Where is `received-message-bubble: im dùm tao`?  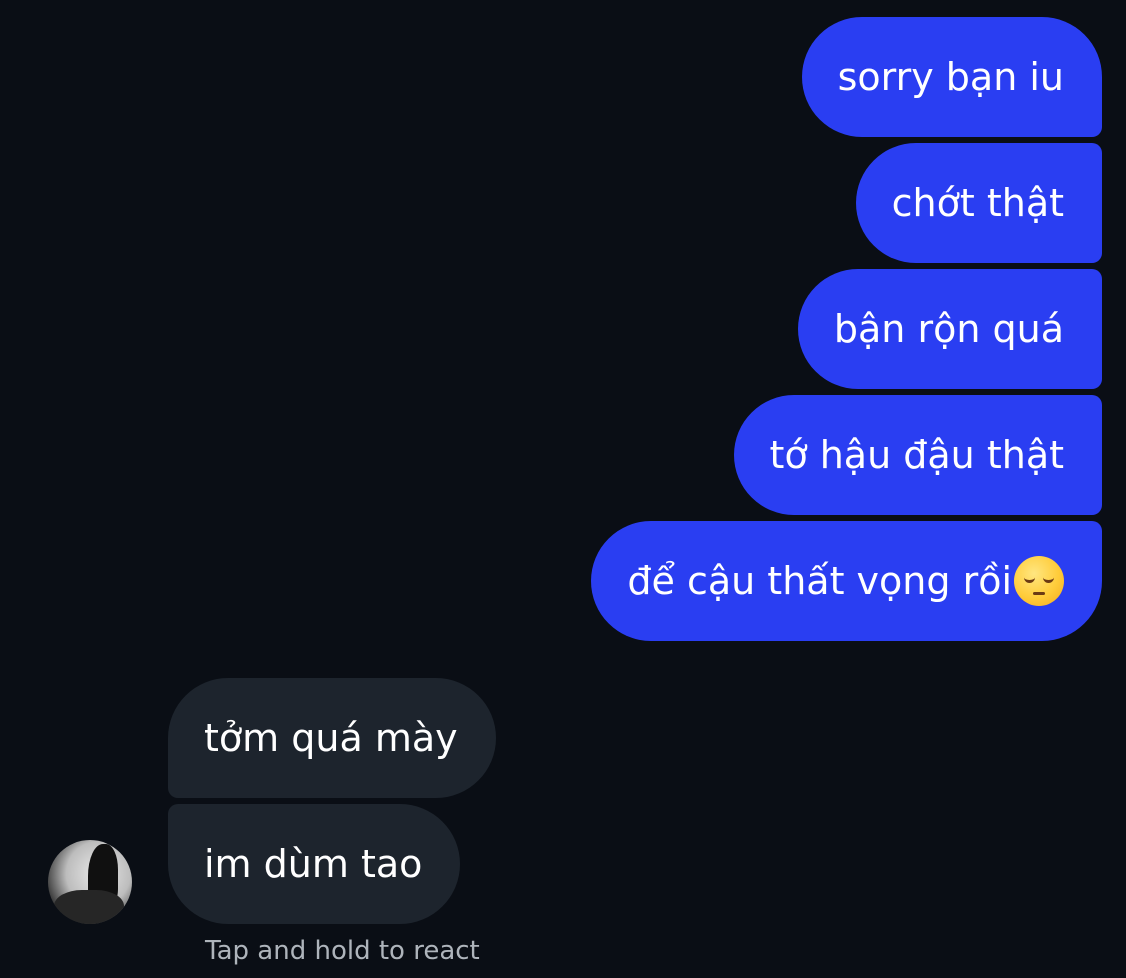 received-message-bubble: im dùm tao is located at coordinates (314, 864).